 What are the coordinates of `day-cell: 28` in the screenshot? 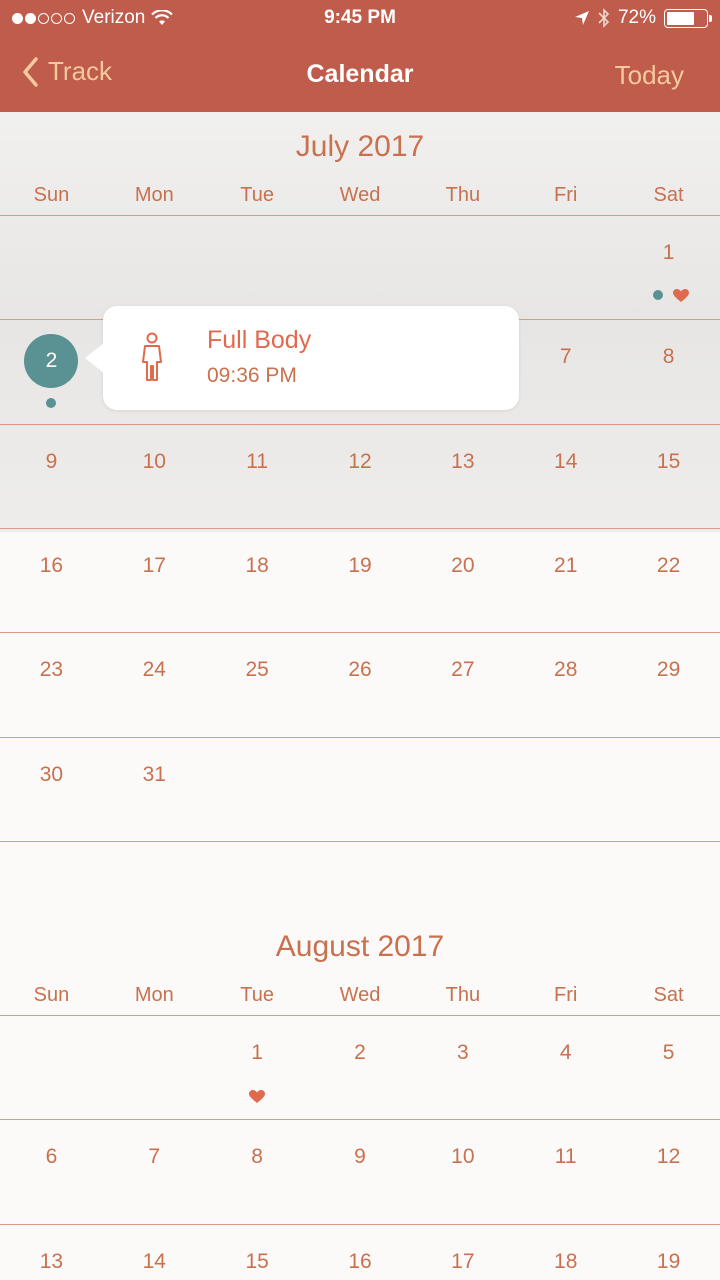 It's located at (565, 683).